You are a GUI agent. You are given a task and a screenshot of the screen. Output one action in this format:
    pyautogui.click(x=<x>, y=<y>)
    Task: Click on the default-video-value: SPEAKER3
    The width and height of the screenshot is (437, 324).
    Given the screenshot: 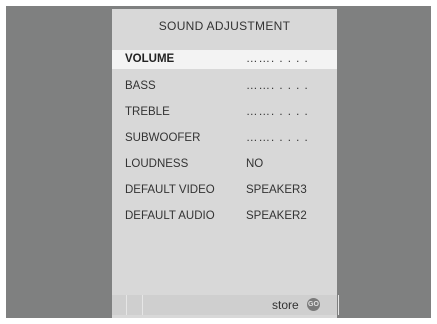 What is the action you would take?
    pyautogui.click(x=276, y=190)
    